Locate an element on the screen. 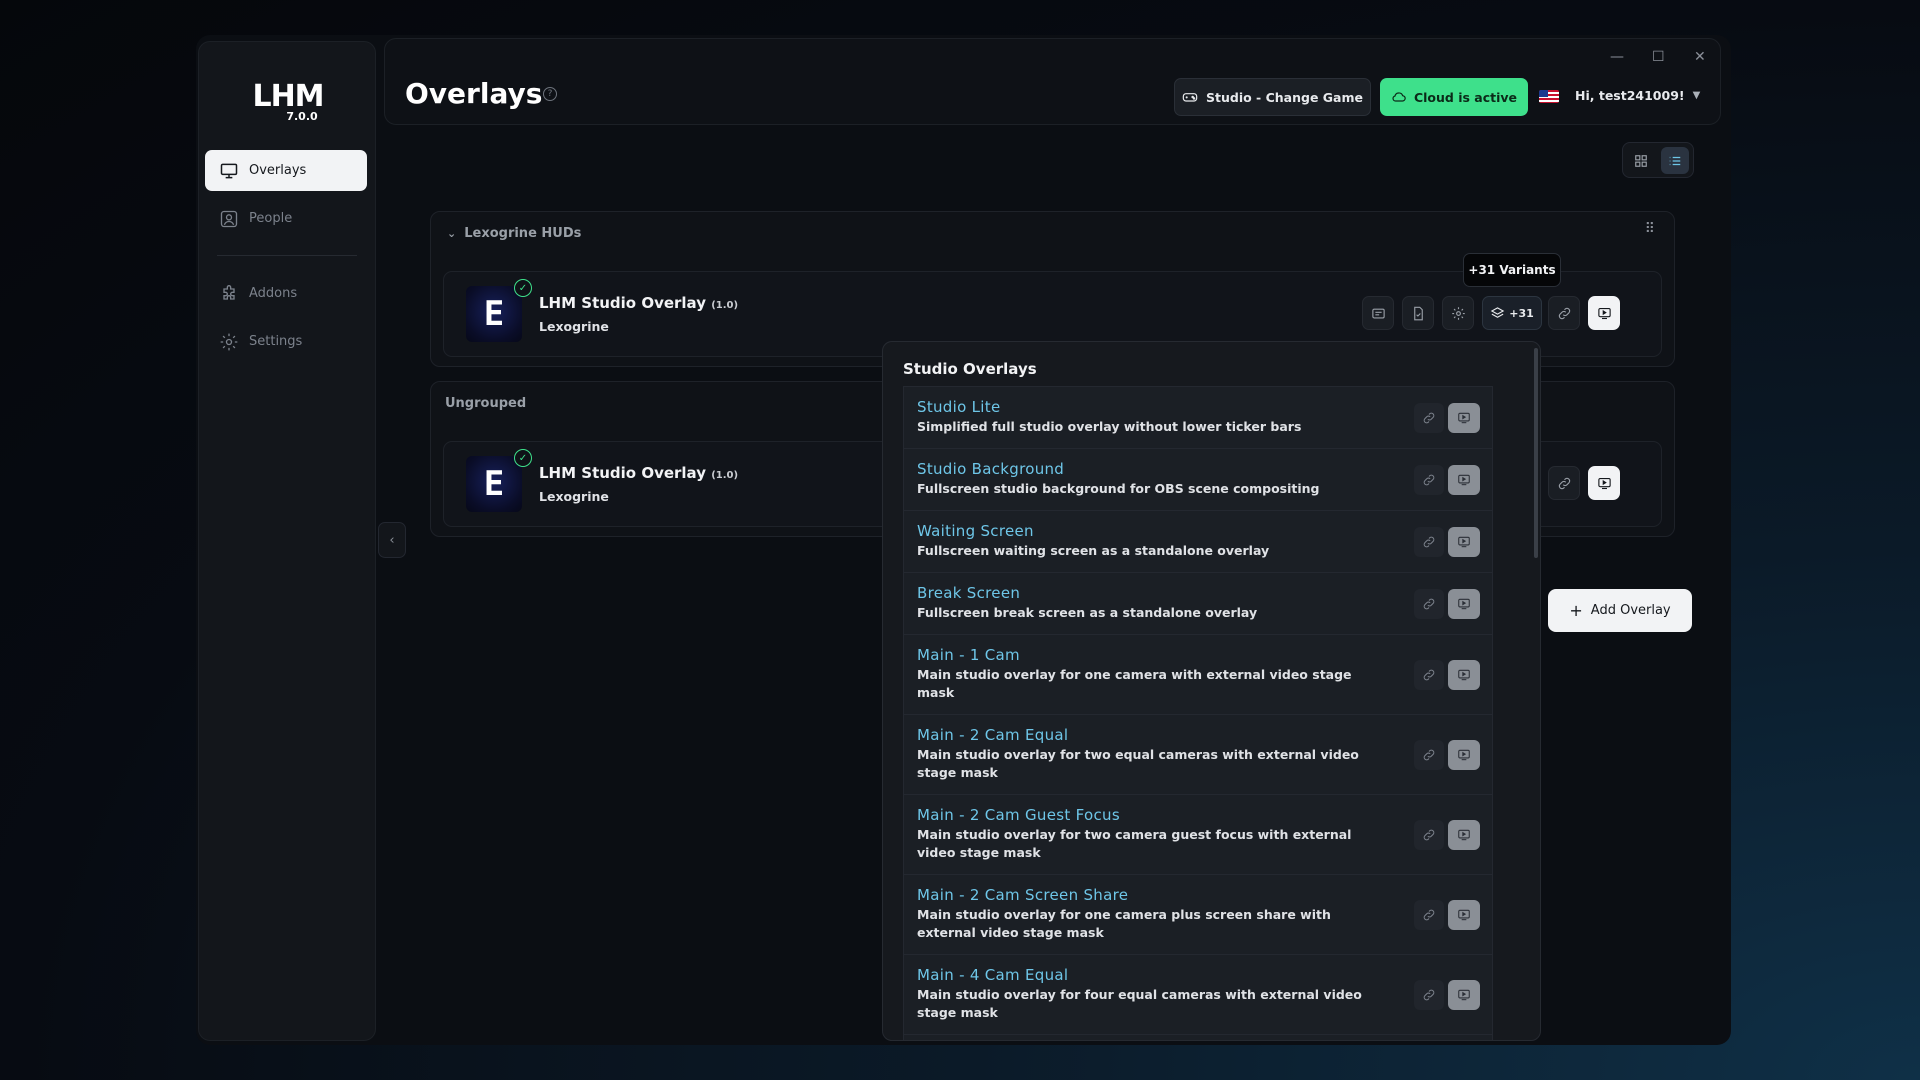 Image resolution: width=1920 pixels, height=1080 pixels. collapse-sidebar-button: ‹ is located at coordinates (392, 540).